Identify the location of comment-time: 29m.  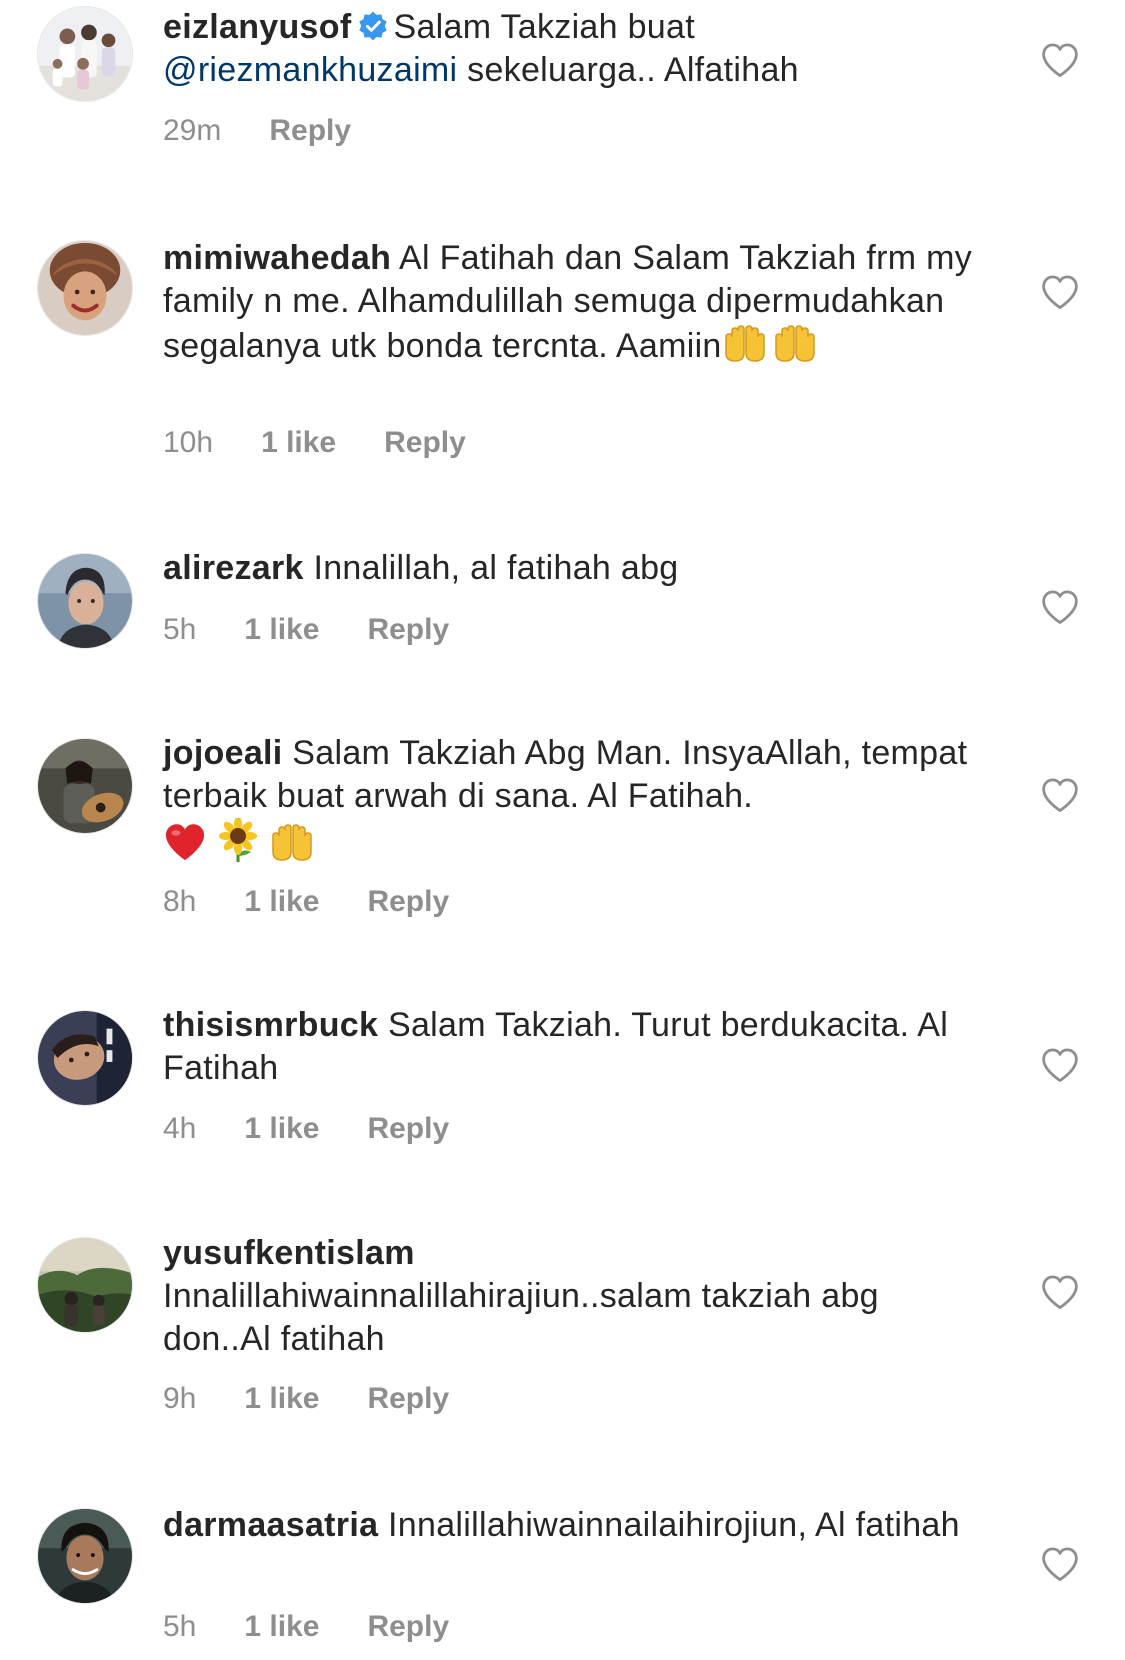
(192, 130).